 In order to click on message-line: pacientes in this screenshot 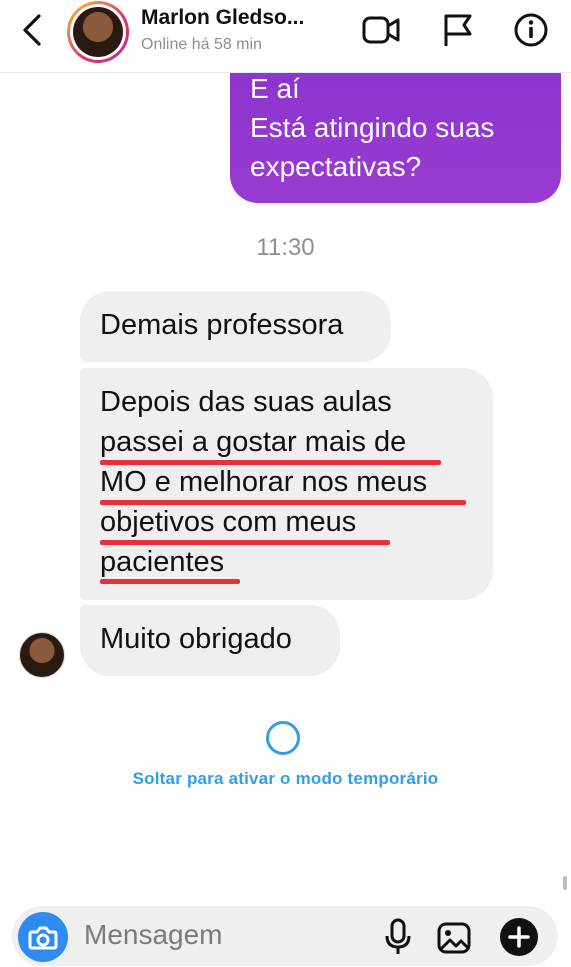, I will do `click(162, 562)`.